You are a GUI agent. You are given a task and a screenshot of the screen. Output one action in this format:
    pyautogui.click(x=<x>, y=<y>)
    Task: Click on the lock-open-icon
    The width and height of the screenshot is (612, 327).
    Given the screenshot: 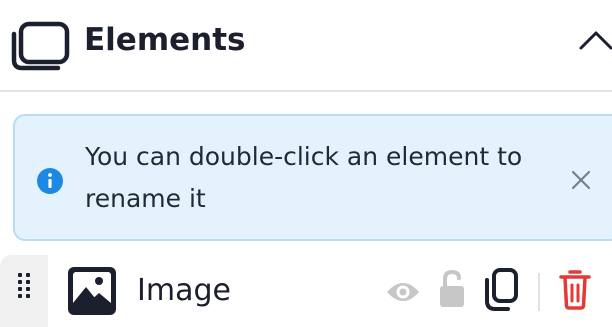 What is the action you would take?
    pyautogui.click(x=452, y=289)
    